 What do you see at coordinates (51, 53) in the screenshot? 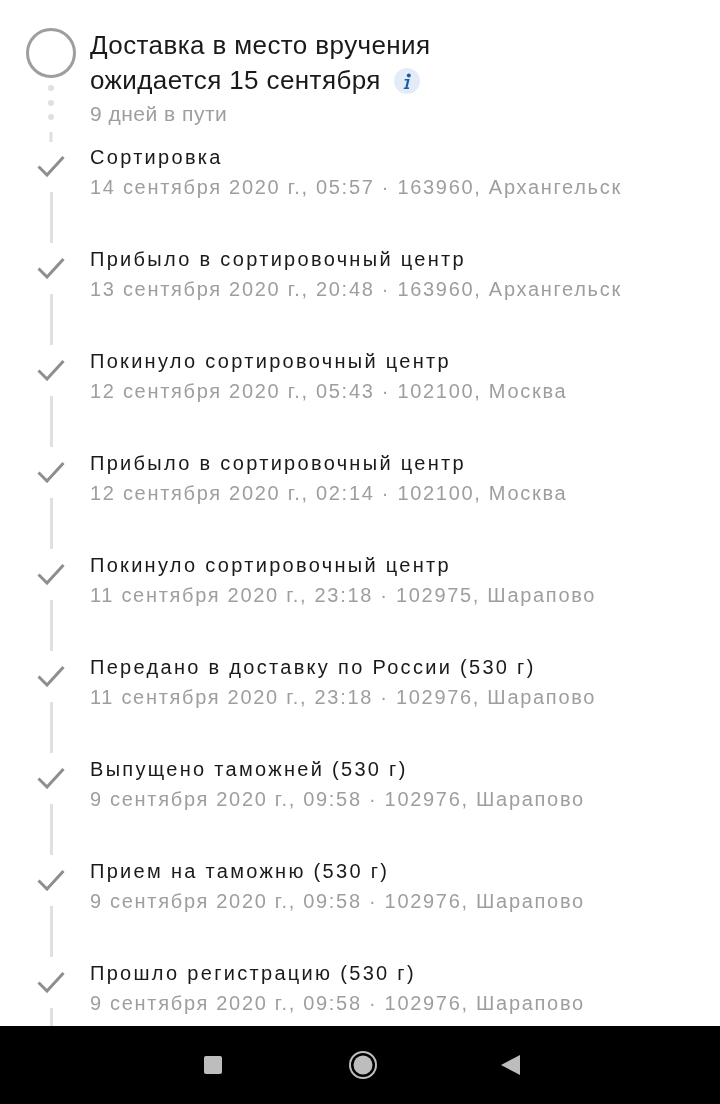
I see `status-ring-icon` at bounding box center [51, 53].